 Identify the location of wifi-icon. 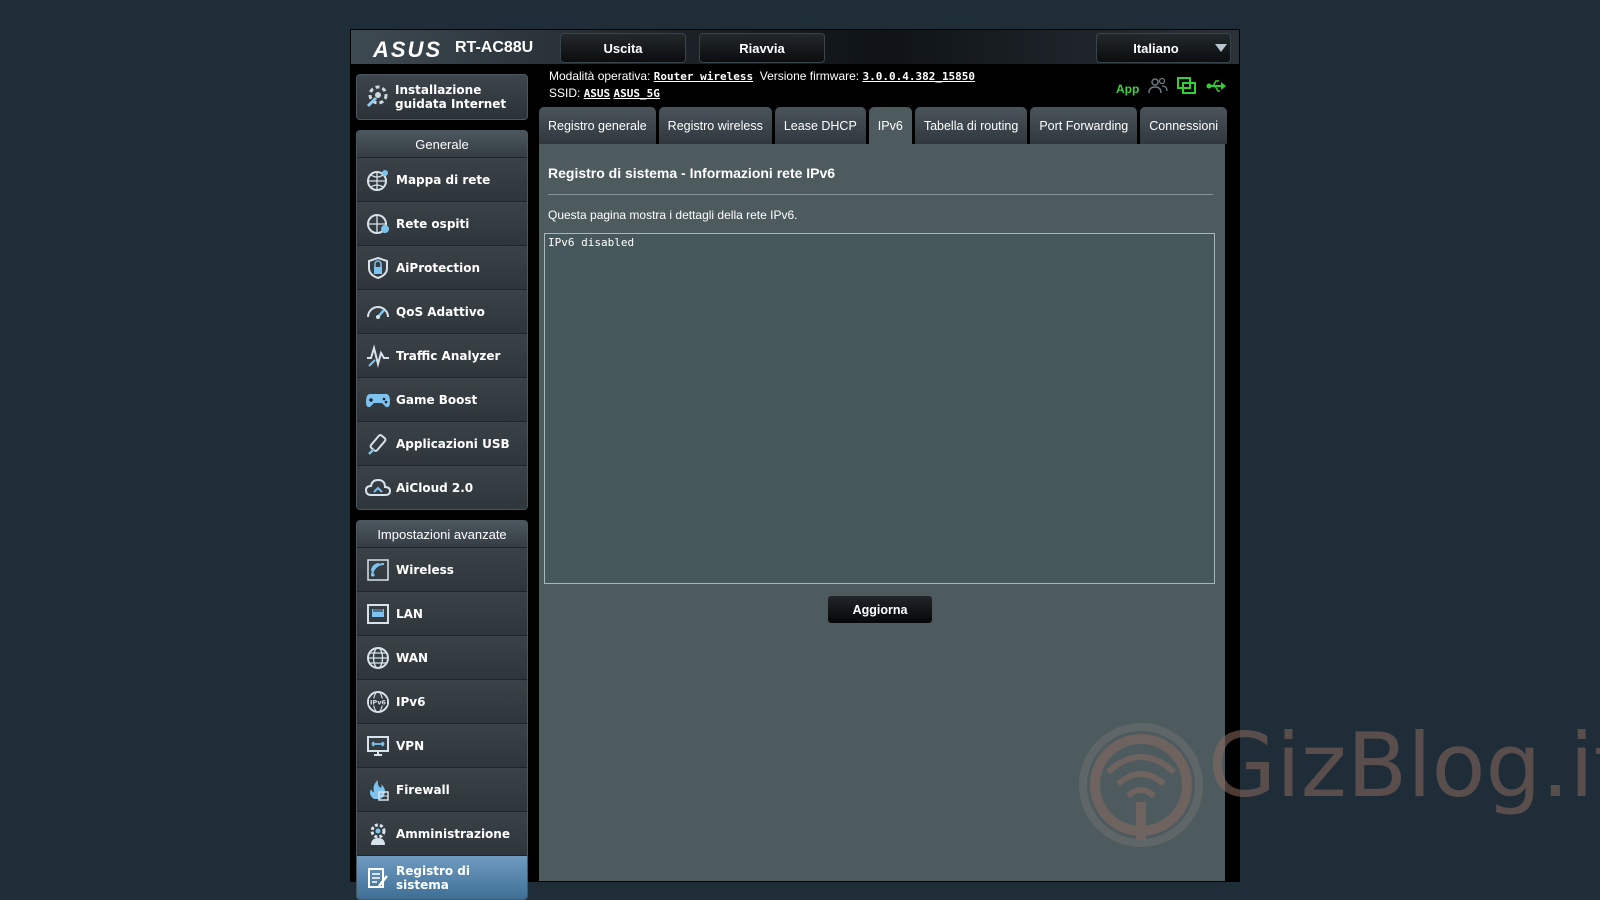
(378, 570).